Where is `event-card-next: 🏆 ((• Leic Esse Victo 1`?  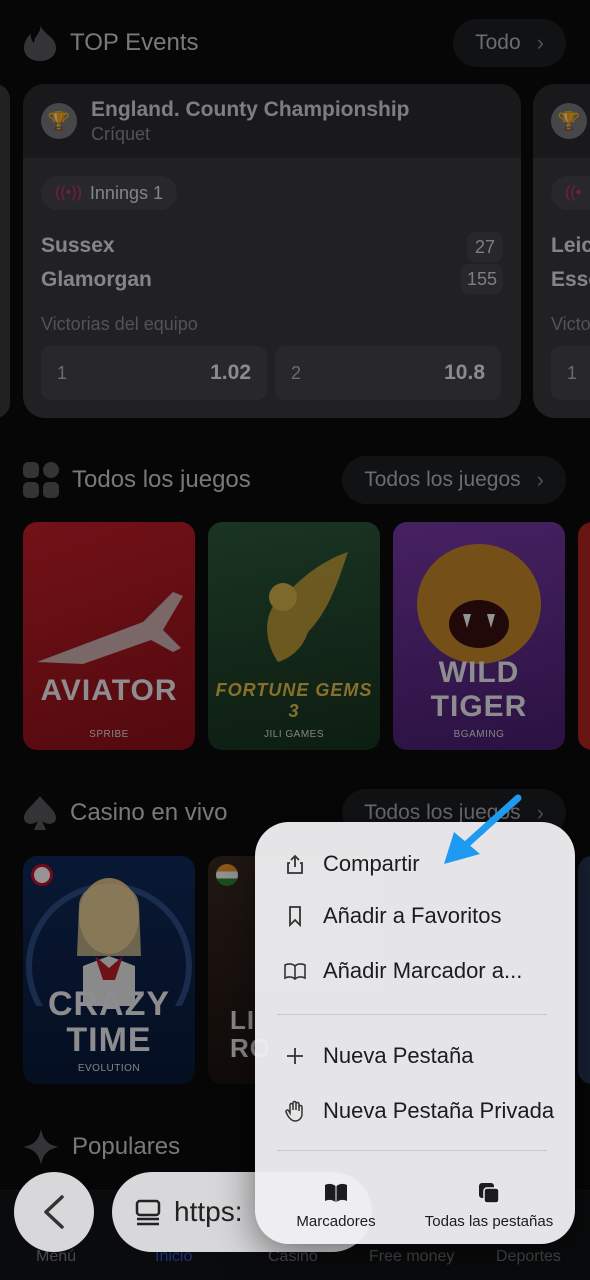
event-card-next: 🏆 ((• Leic Esse Victo 1 is located at coordinates (561, 251).